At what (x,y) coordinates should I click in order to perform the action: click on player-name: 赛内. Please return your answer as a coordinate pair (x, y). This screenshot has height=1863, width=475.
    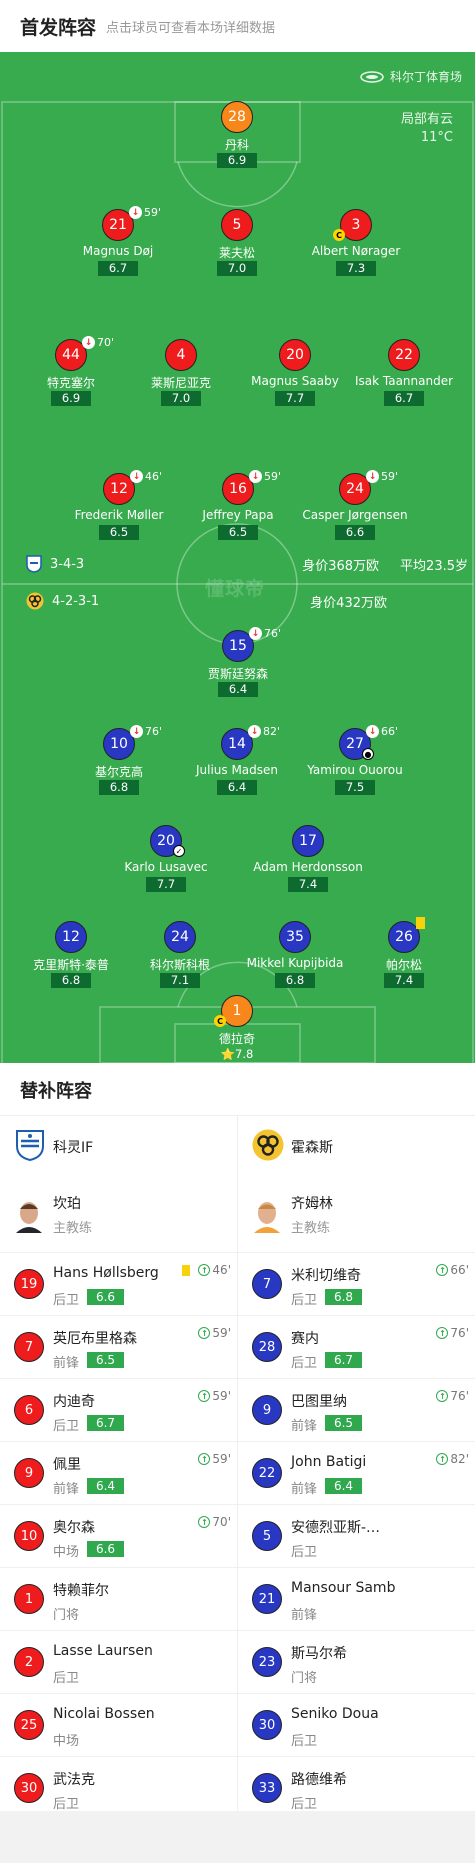
    Looking at the image, I should click on (305, 1339).